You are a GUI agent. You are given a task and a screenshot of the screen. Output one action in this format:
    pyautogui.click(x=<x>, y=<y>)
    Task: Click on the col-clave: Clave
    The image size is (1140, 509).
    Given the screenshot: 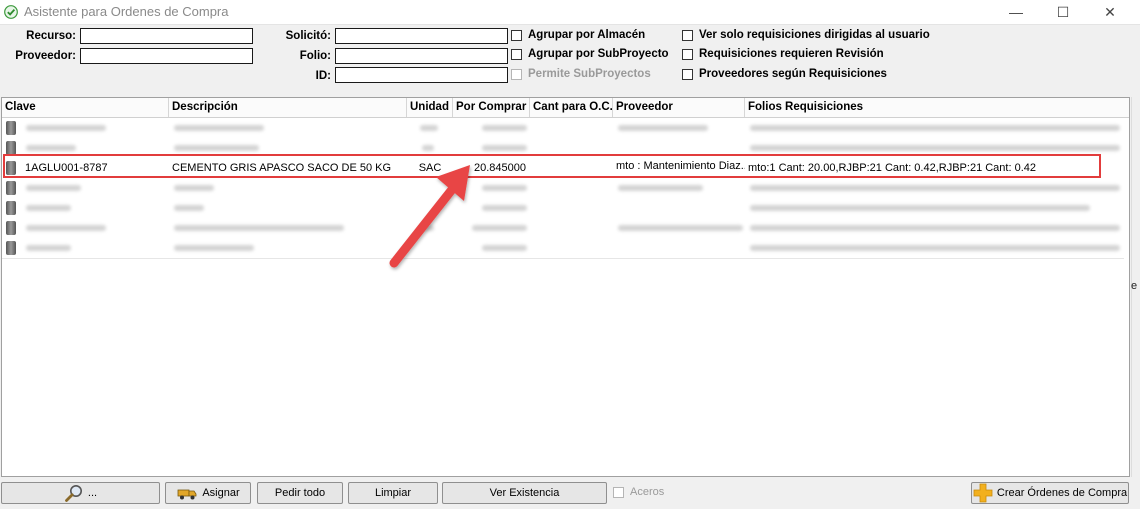 What is the action you would take?
    pyautogui.click(x=85, y=107)
    